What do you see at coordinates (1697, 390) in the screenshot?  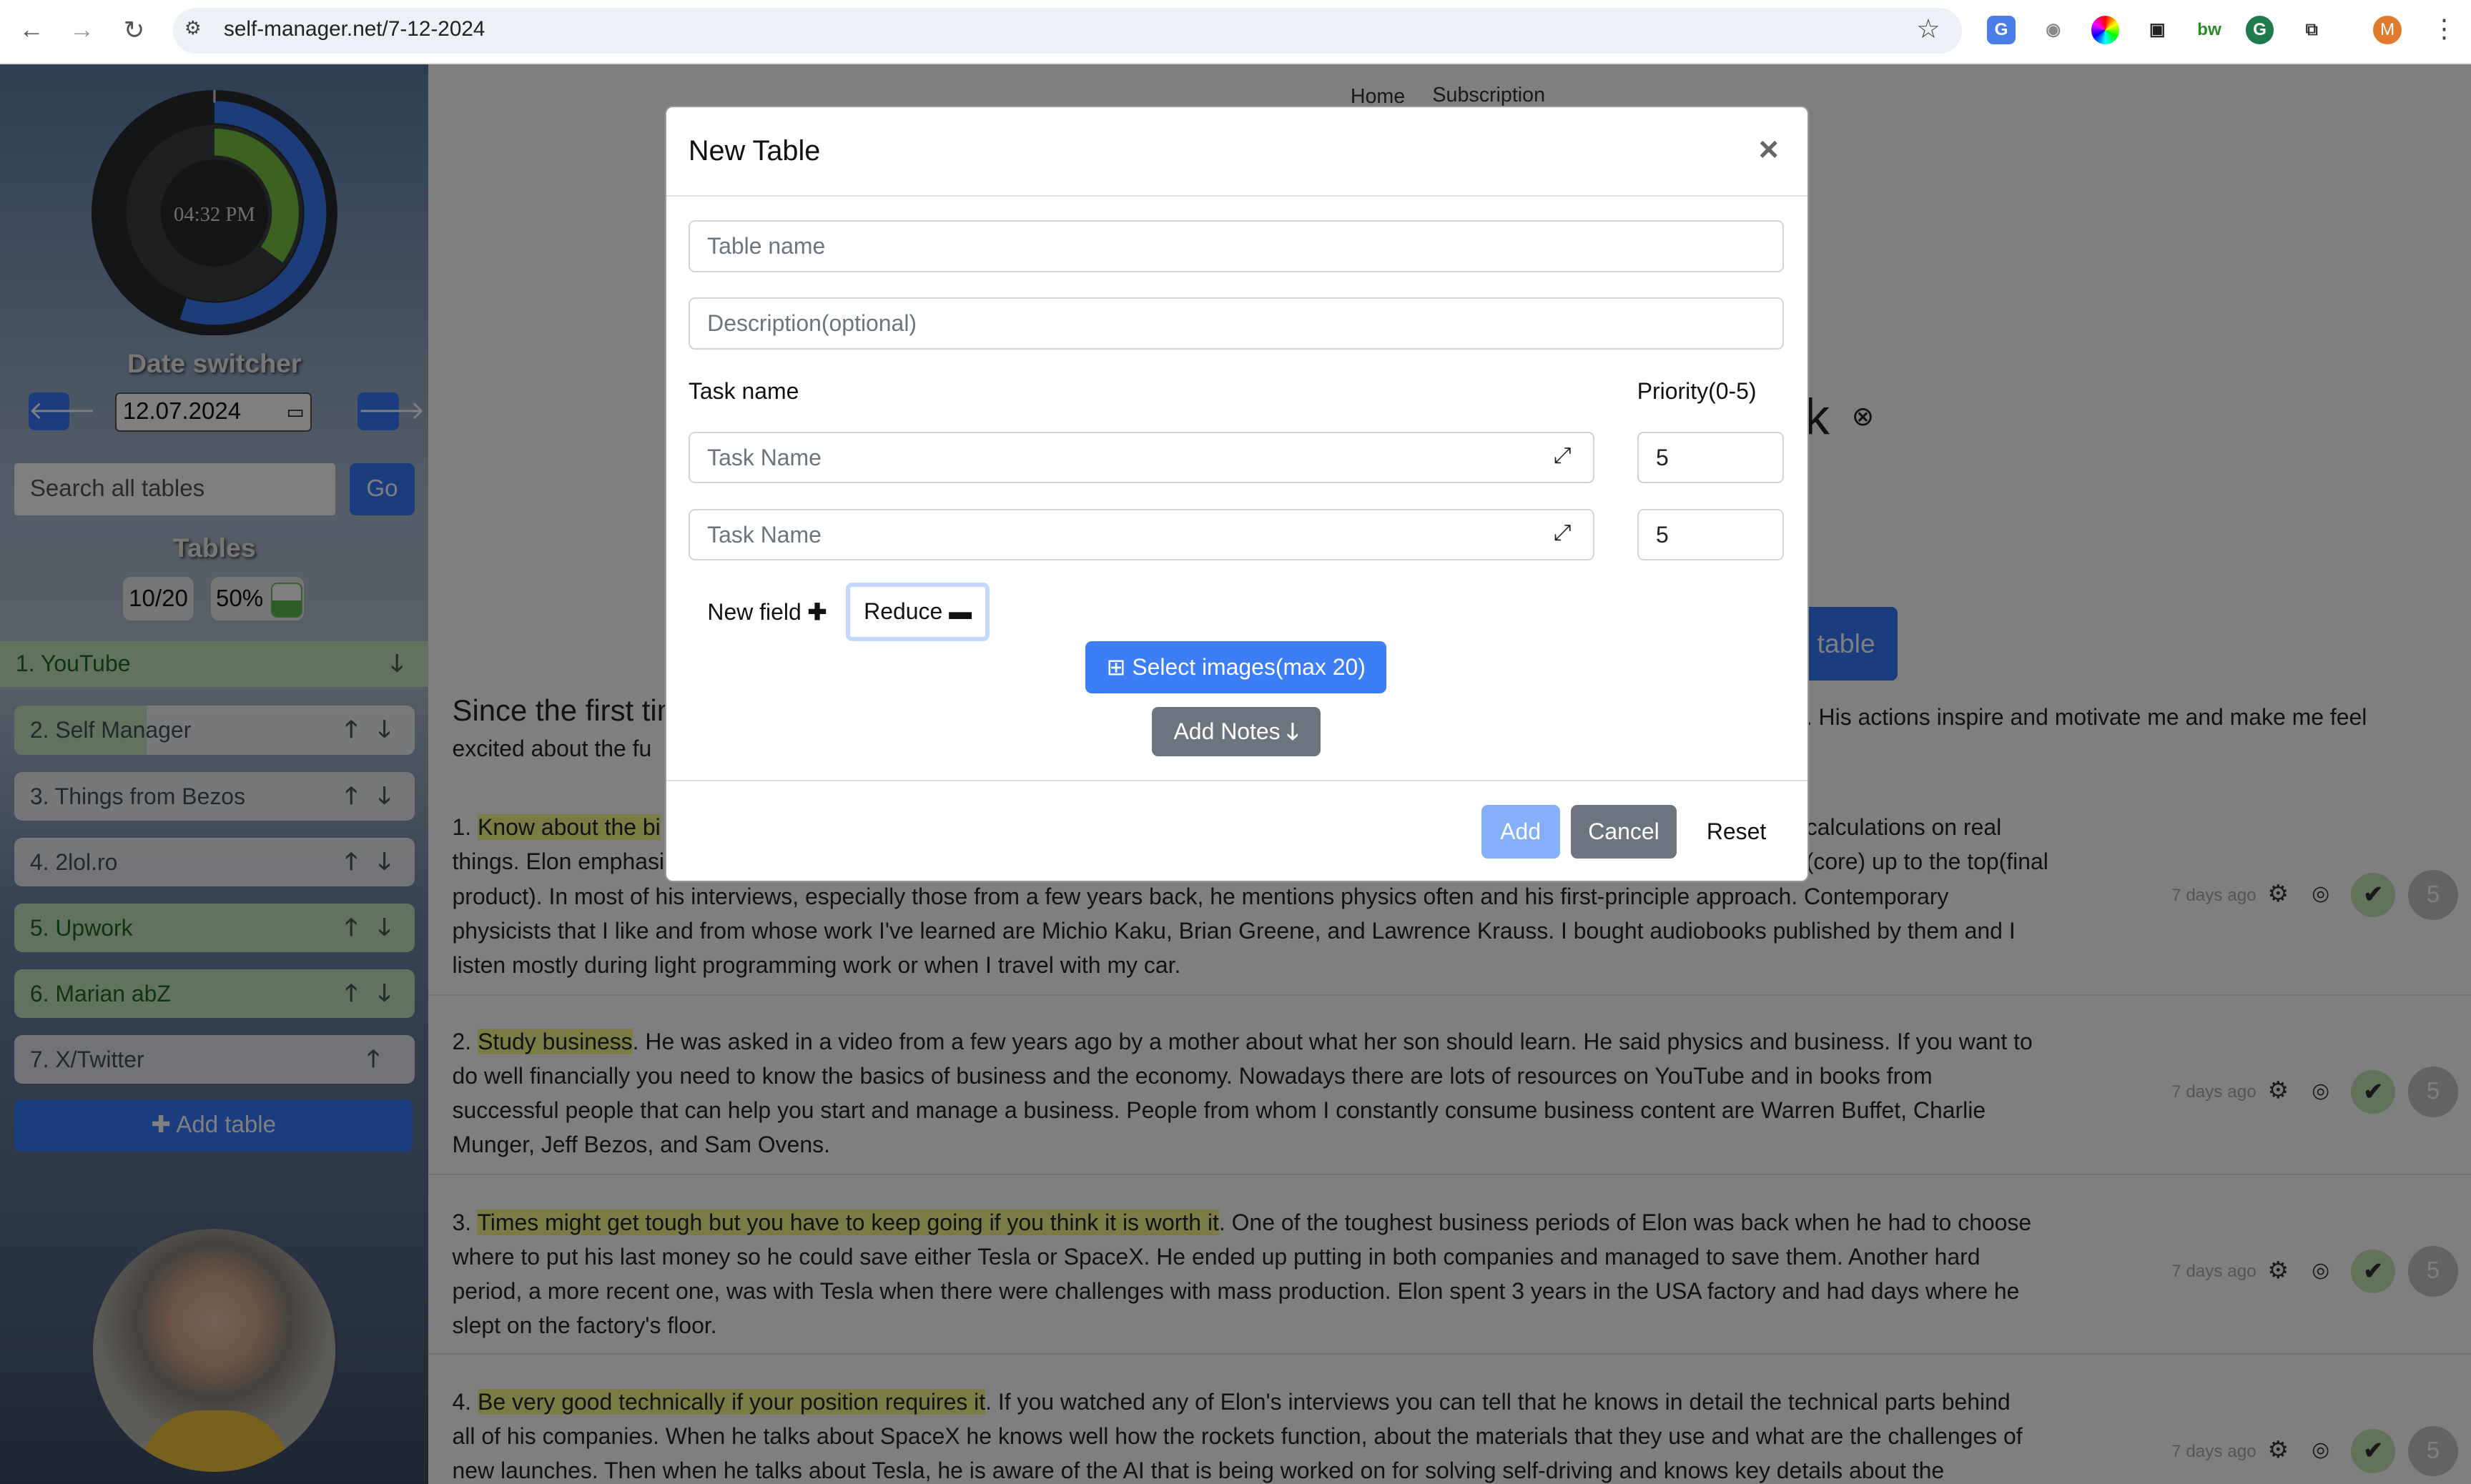 I see `priority-label: Priority(0-5)` at bounding box center [1697, 390].